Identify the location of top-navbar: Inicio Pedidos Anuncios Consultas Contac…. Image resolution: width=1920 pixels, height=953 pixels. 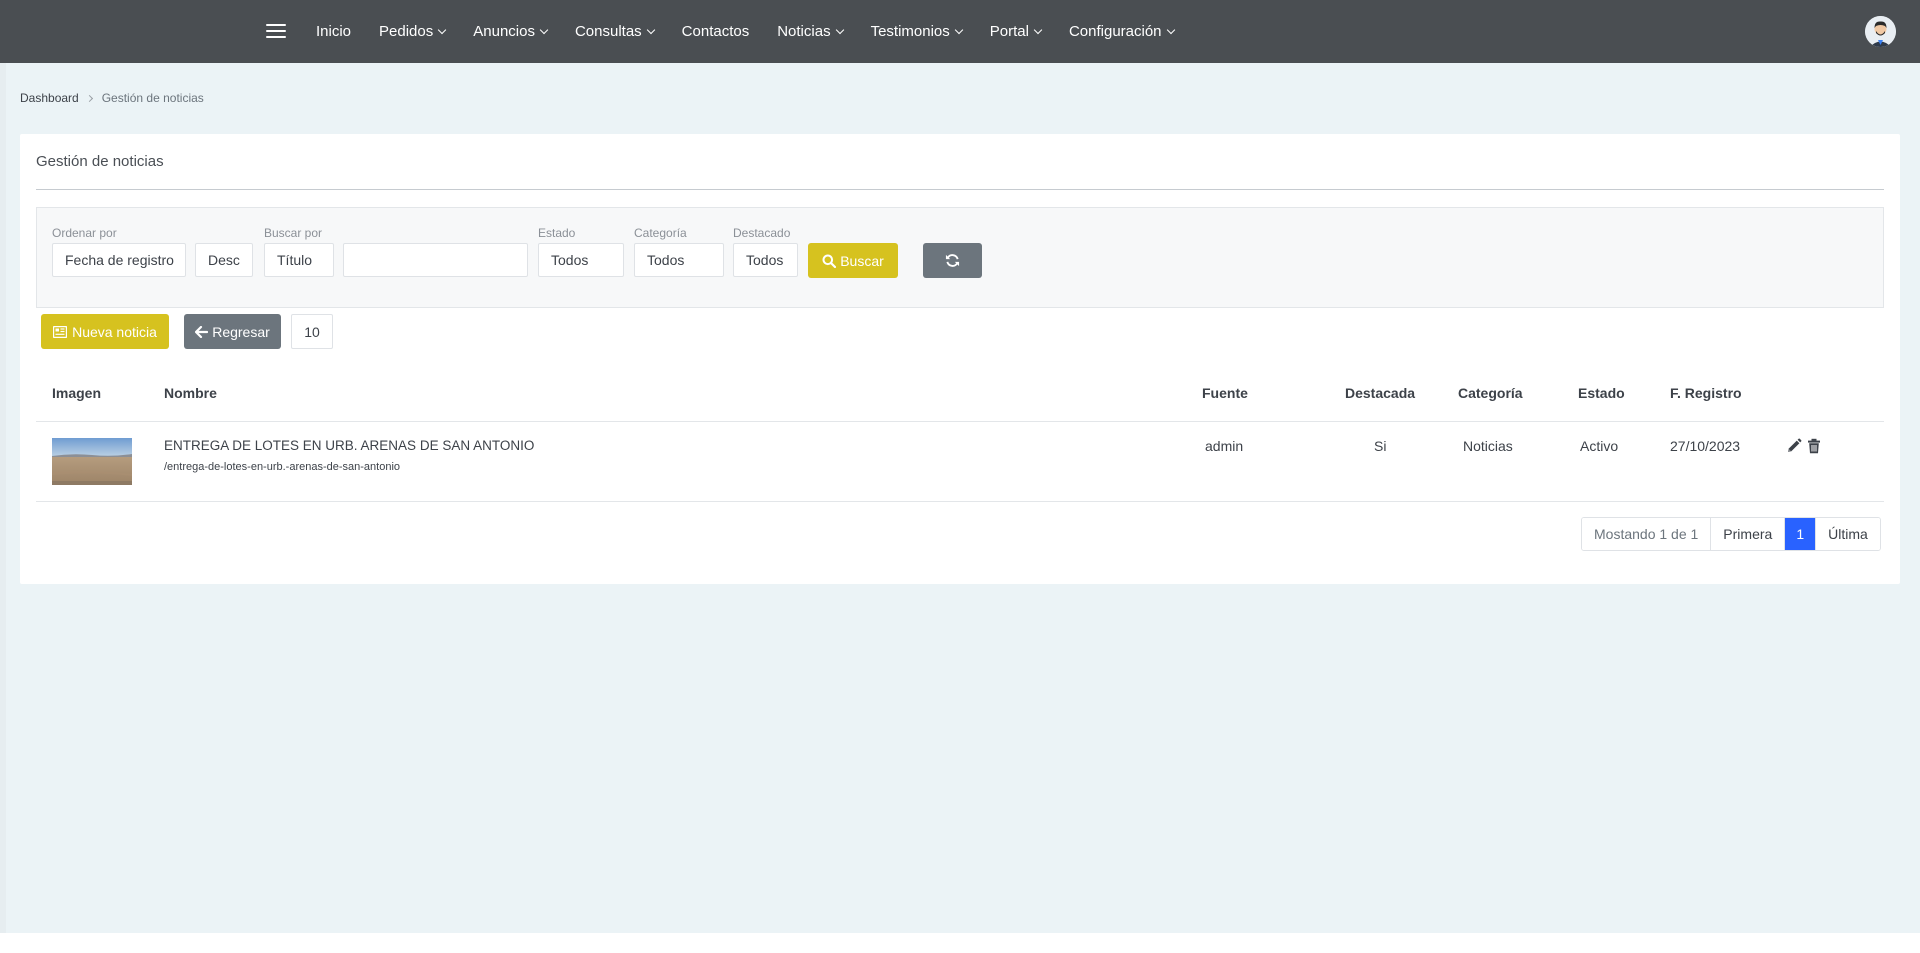
(960, 31).